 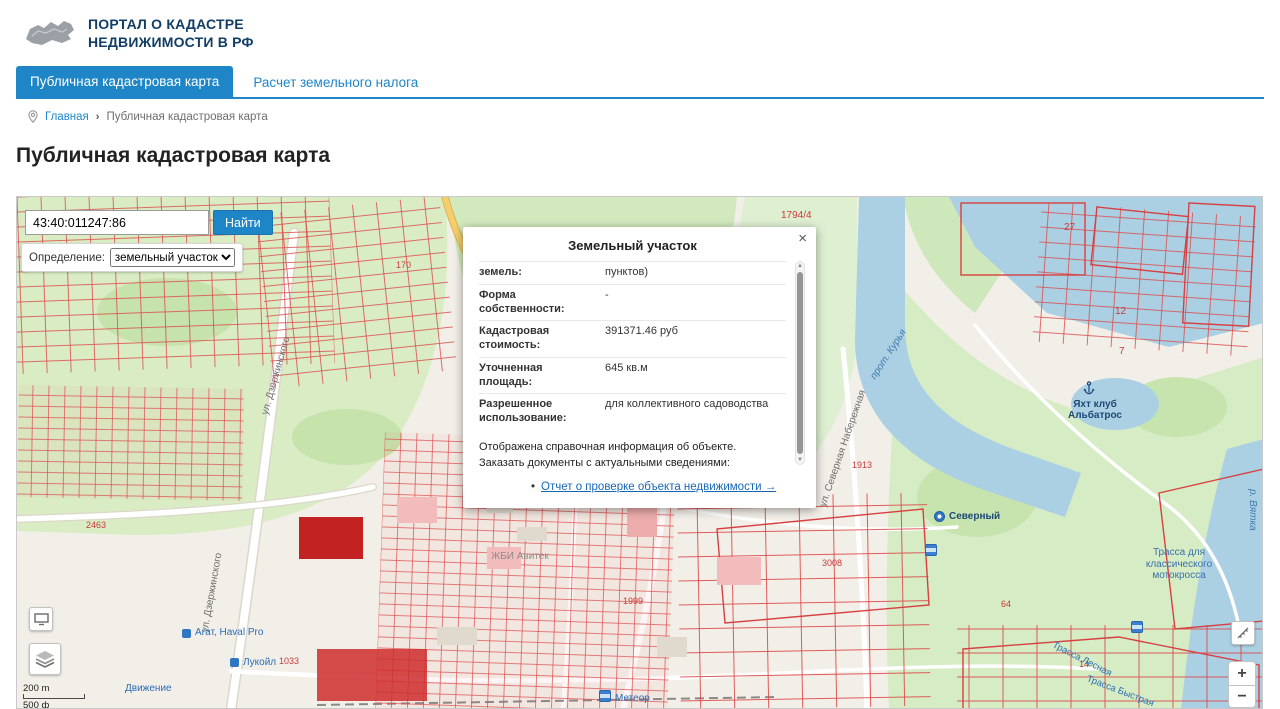 I want to click on row-value: -, so click(x=607, y=294).